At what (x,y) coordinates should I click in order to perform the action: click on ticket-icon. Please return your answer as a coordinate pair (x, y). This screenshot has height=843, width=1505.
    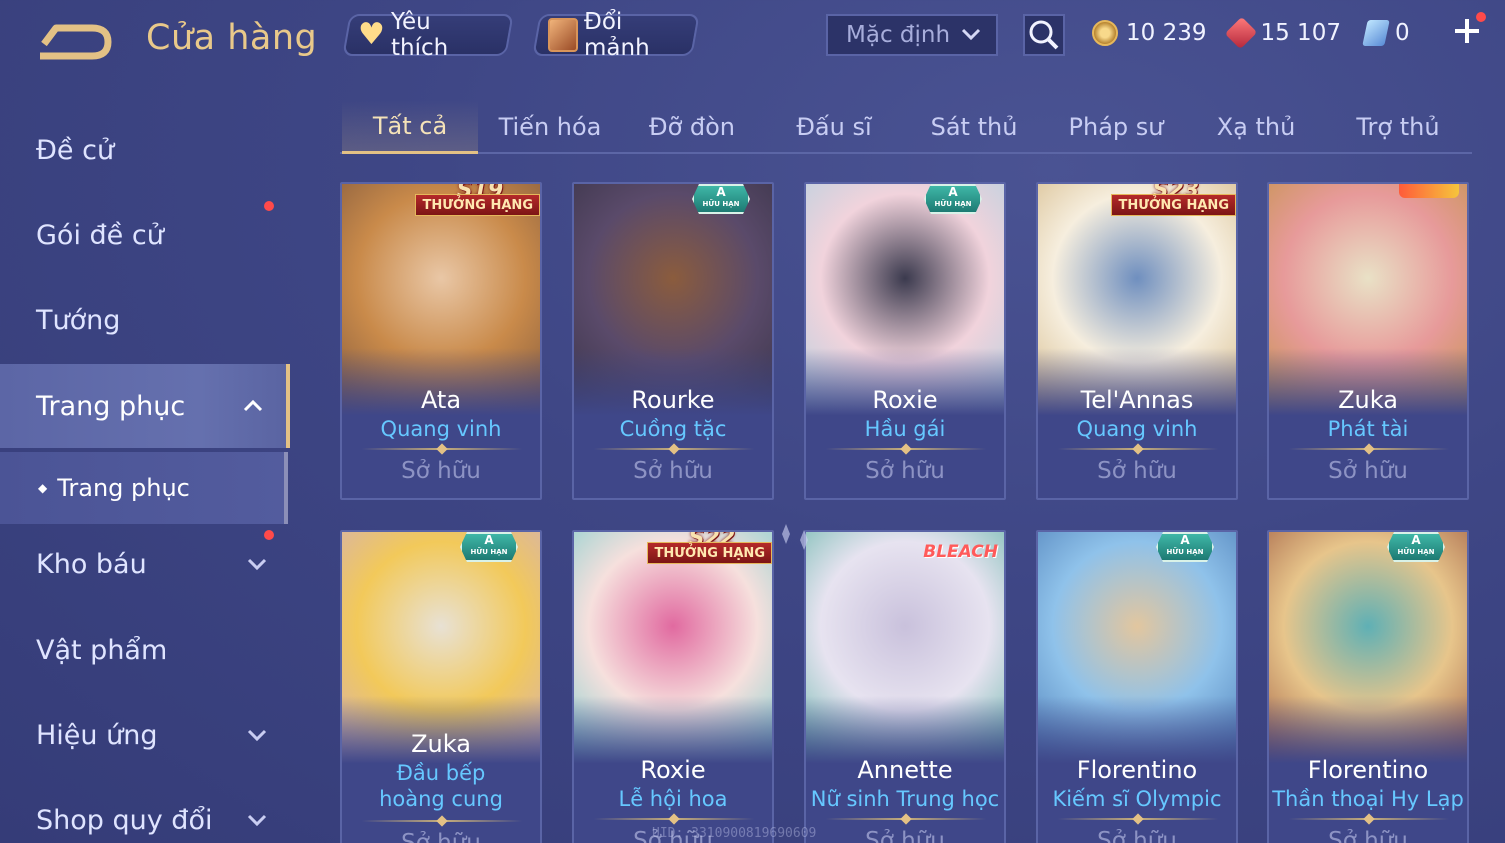
    Looking at the image, I should click on (1376, 33).